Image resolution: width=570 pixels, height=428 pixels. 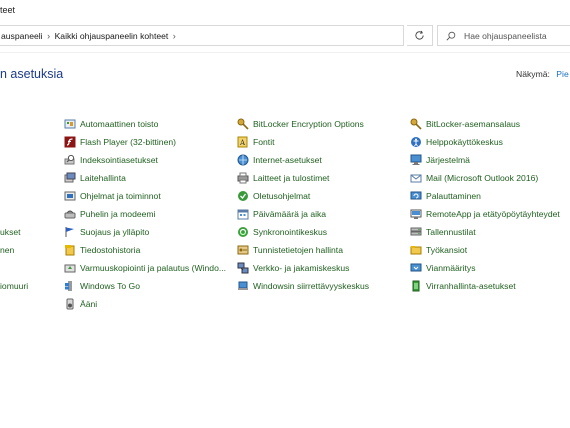 What do you see at coordinates (110, 250) in the screenshot?
I see `item-label: Tiedostohistoria` at bounding box center [110, 250].